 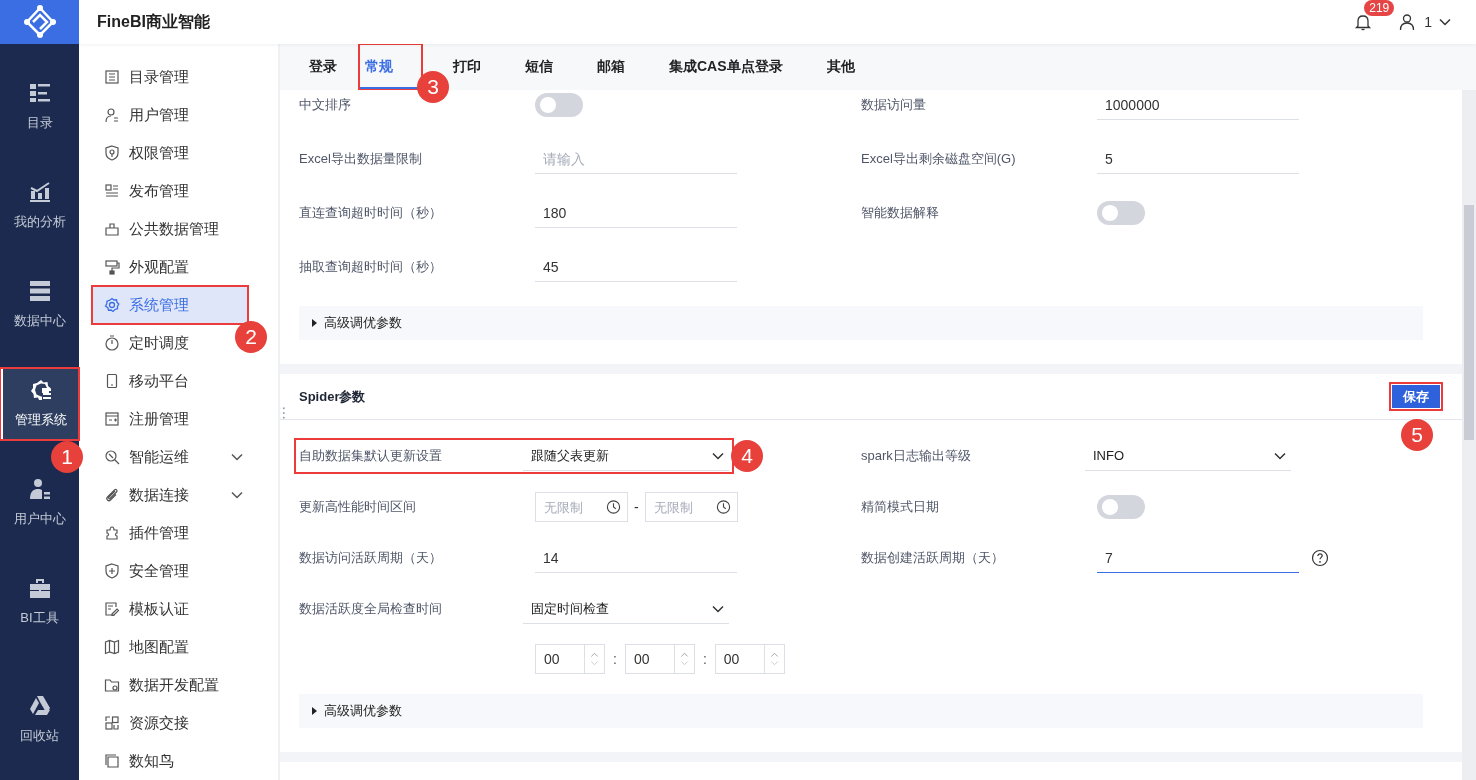 I want to click on folder-icon, so click(x=112, y=685).